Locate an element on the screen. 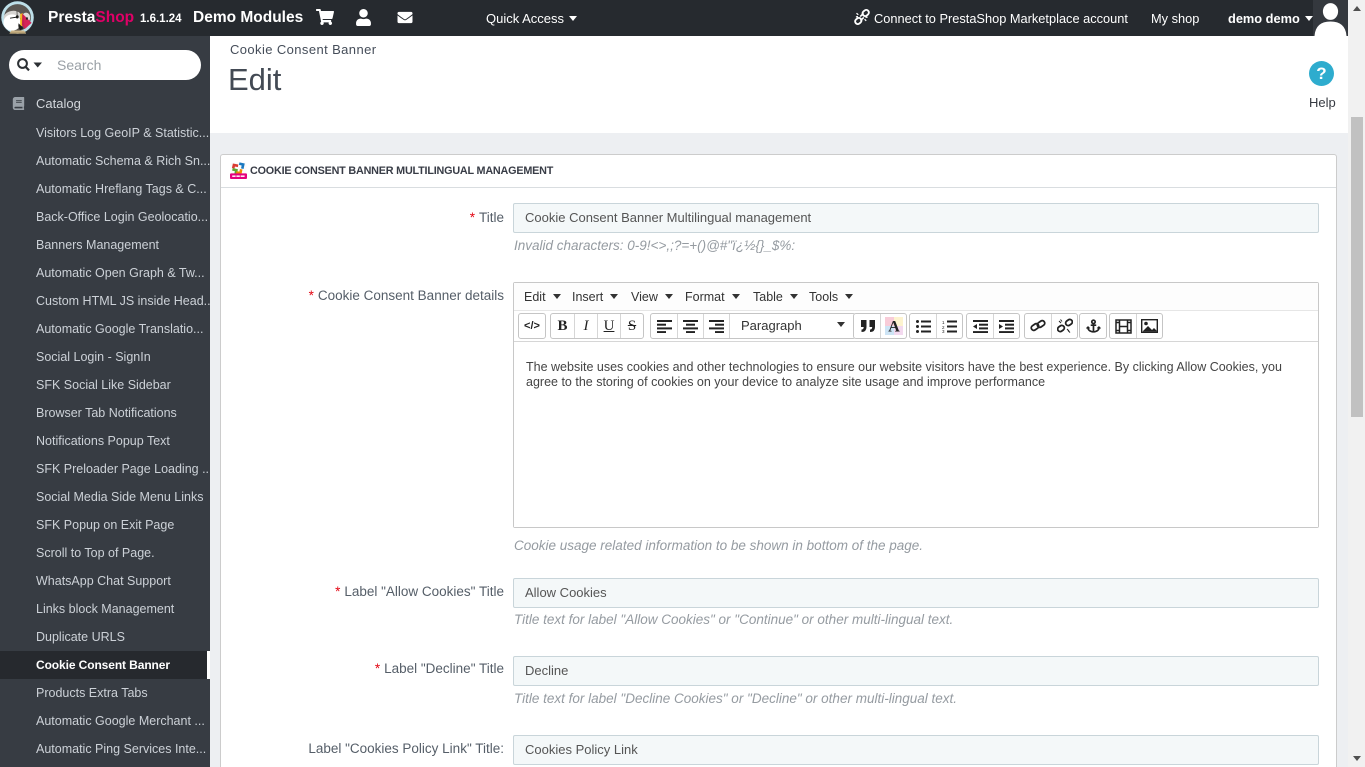 The height and width of the screenshot is (767, 1365). svg-text: A is located at coordinates (894, 327).